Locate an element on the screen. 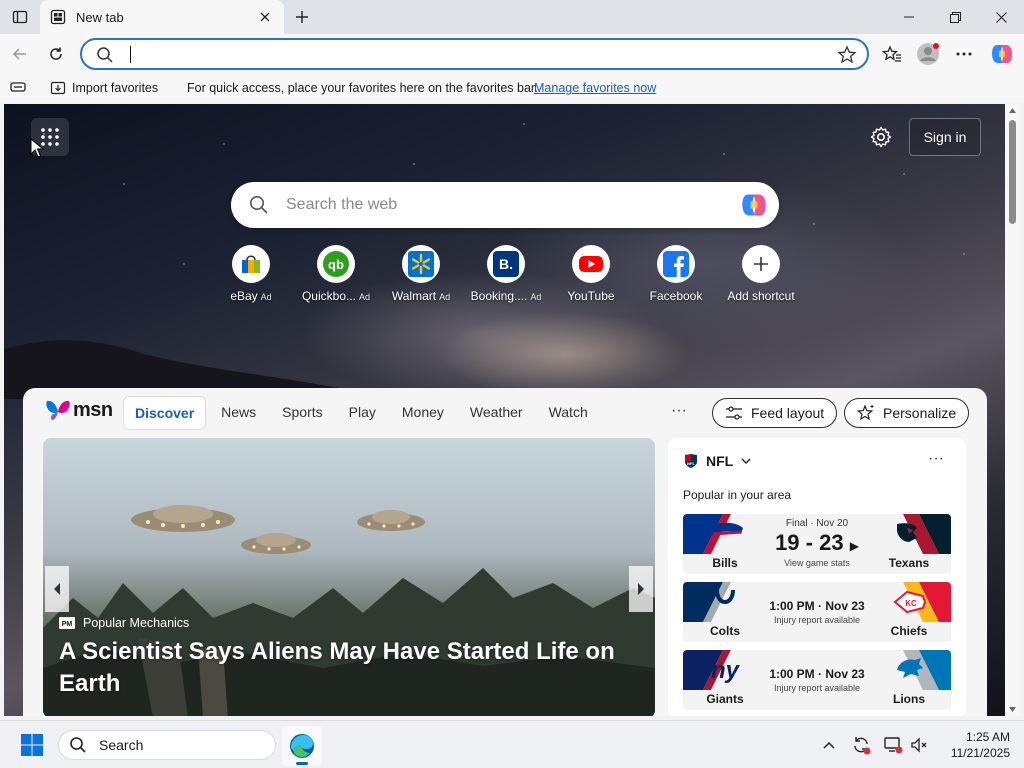  team-giants: ny Giants is located at coordinates (725, 680).